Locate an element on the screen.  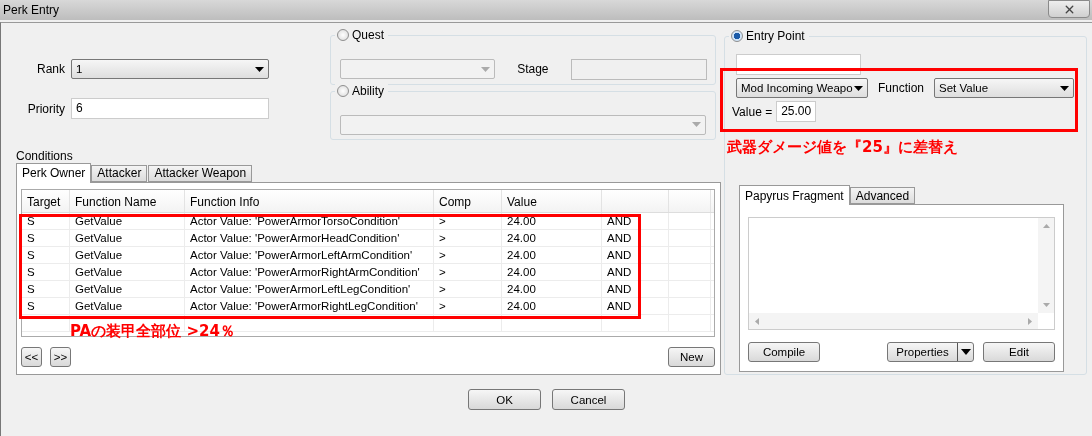
column-header: Value is located at coordinates (552, 200).